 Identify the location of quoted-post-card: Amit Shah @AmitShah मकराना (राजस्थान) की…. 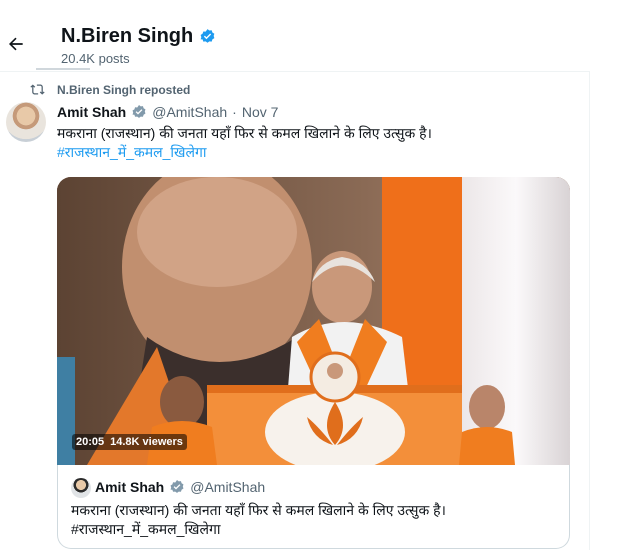
(313, 507).